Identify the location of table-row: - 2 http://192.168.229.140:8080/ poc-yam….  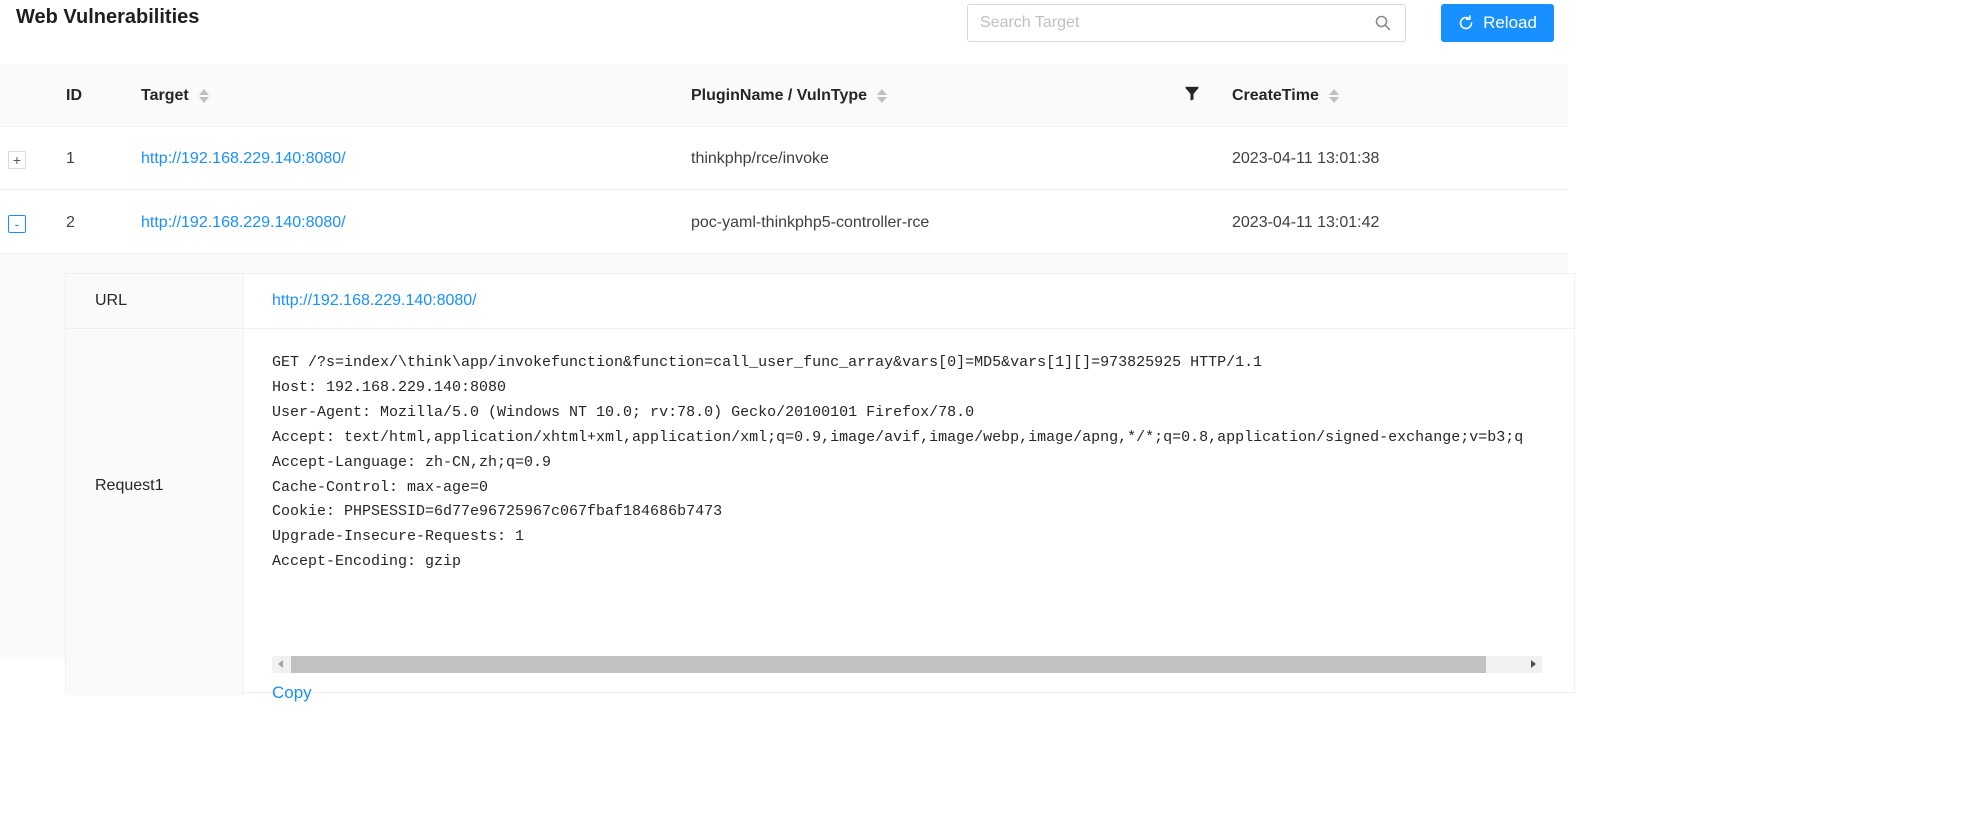
(784, 222).